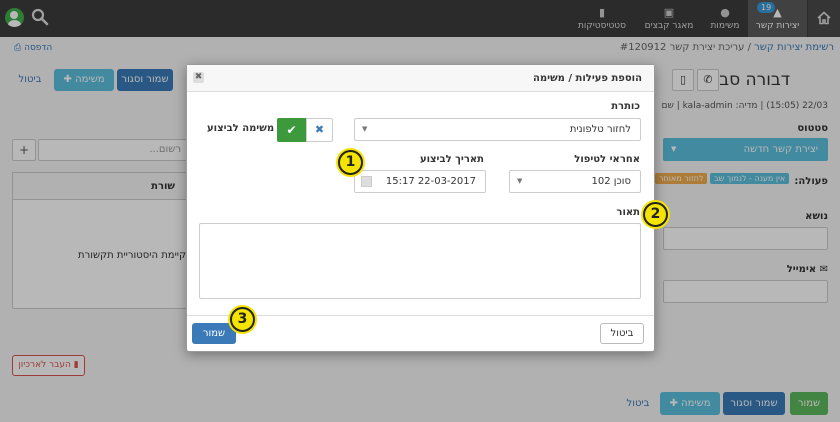 The height and width of the screenshot is (422, 840). What do you see at coordinates (366, 181) in the screenshot?
I see `calendar-icon` at bounding box center [366, 181].